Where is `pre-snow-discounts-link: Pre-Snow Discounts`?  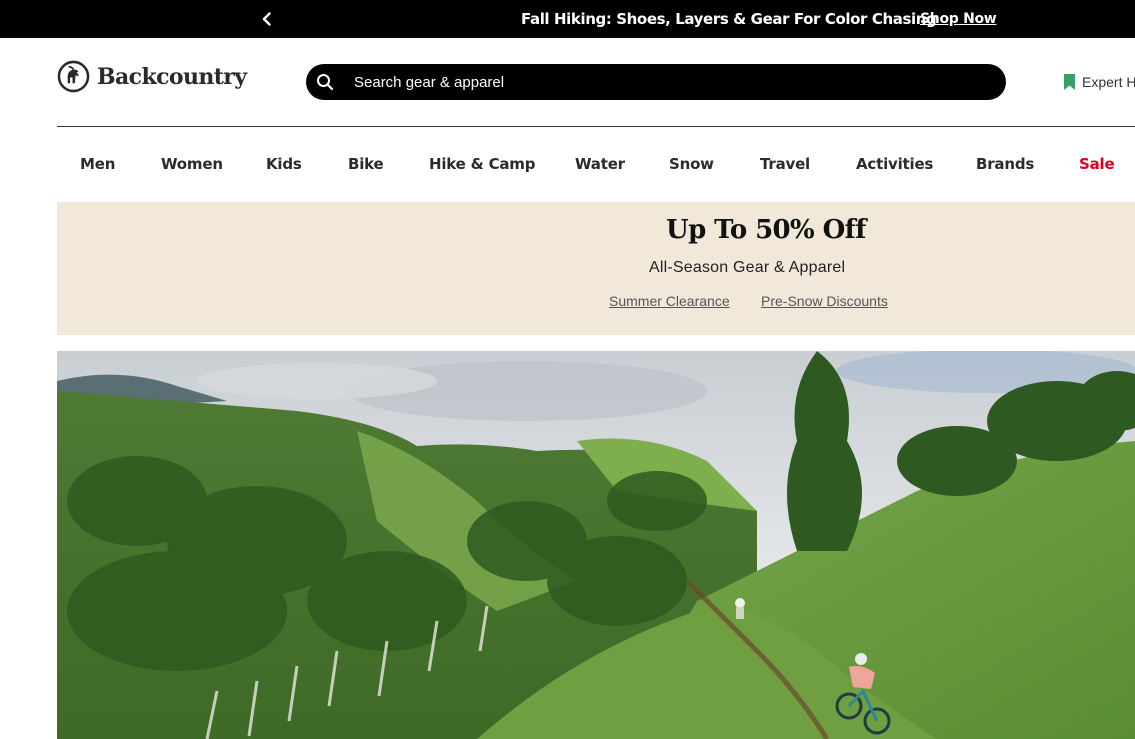 pre-snow-discounts-link: Pre-Snow Discounts is located at coordinates (824, 301).